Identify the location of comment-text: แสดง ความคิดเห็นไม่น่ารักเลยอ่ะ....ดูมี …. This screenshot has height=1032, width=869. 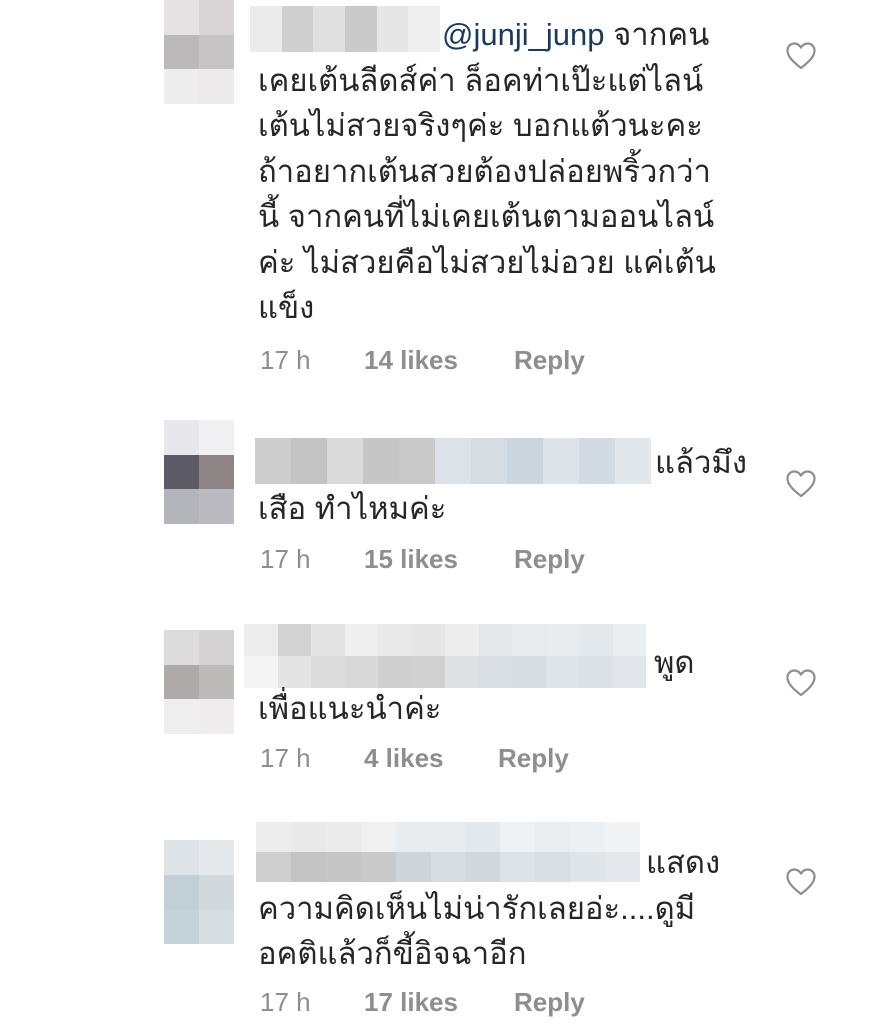
(489, 908).